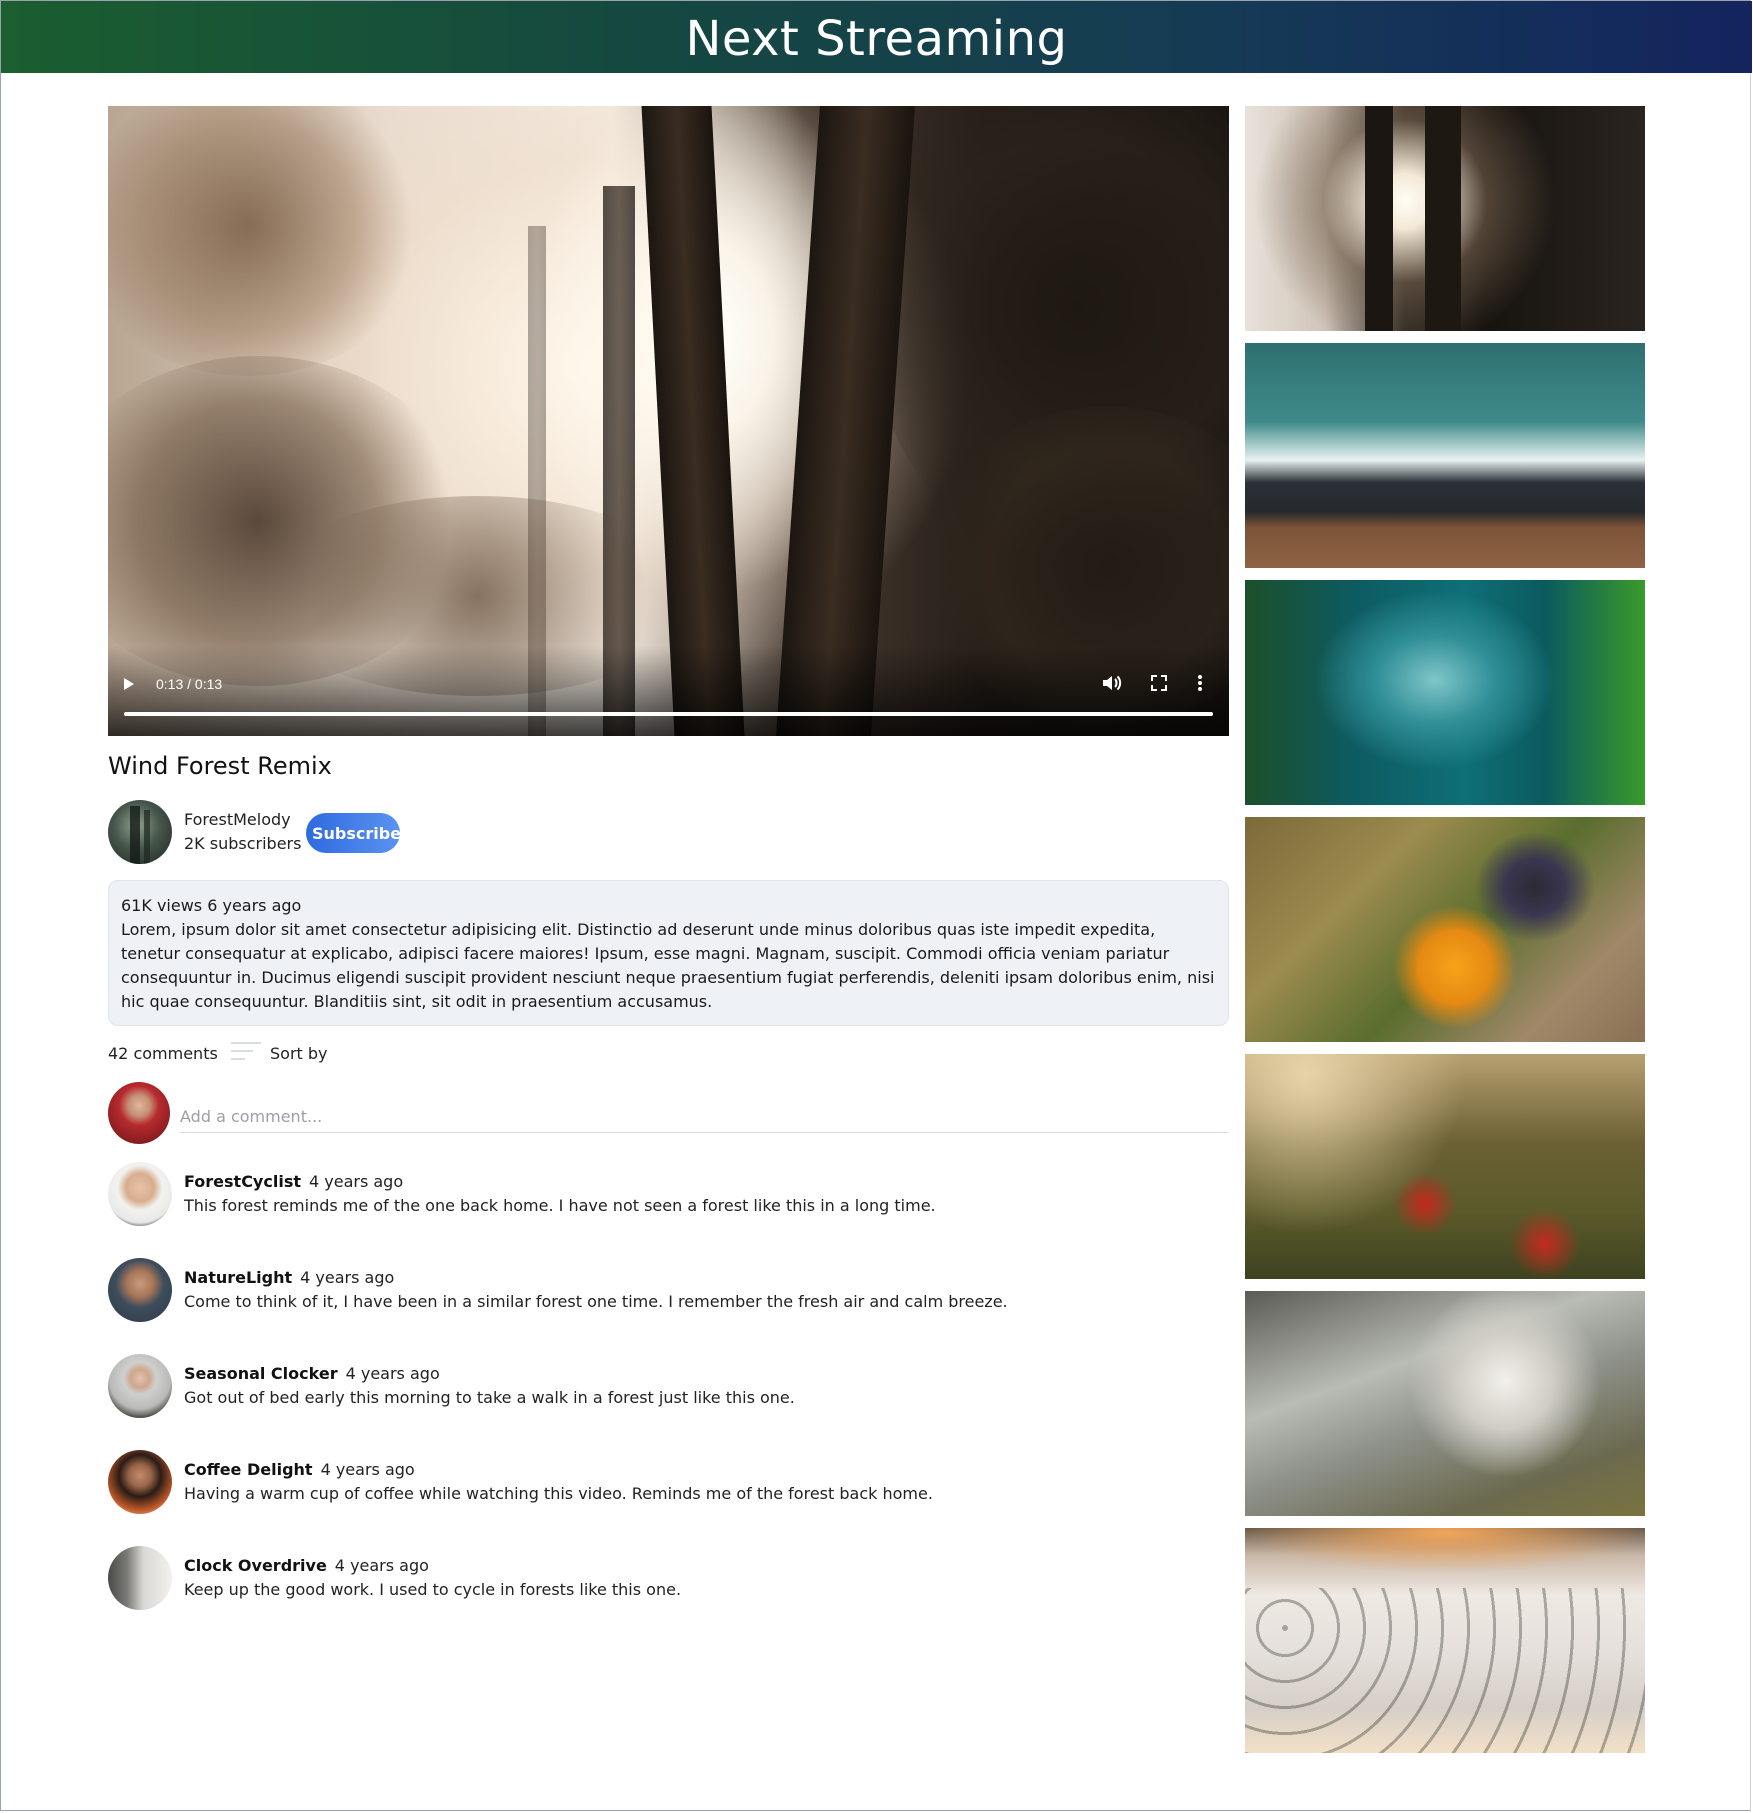 The width and height of the screenshot is (1753, 1813). What do you see at coordinates (220, 766) in the screenshot?
I see `video-title: Wind Forest Remix` at bounding box center [220, 766].